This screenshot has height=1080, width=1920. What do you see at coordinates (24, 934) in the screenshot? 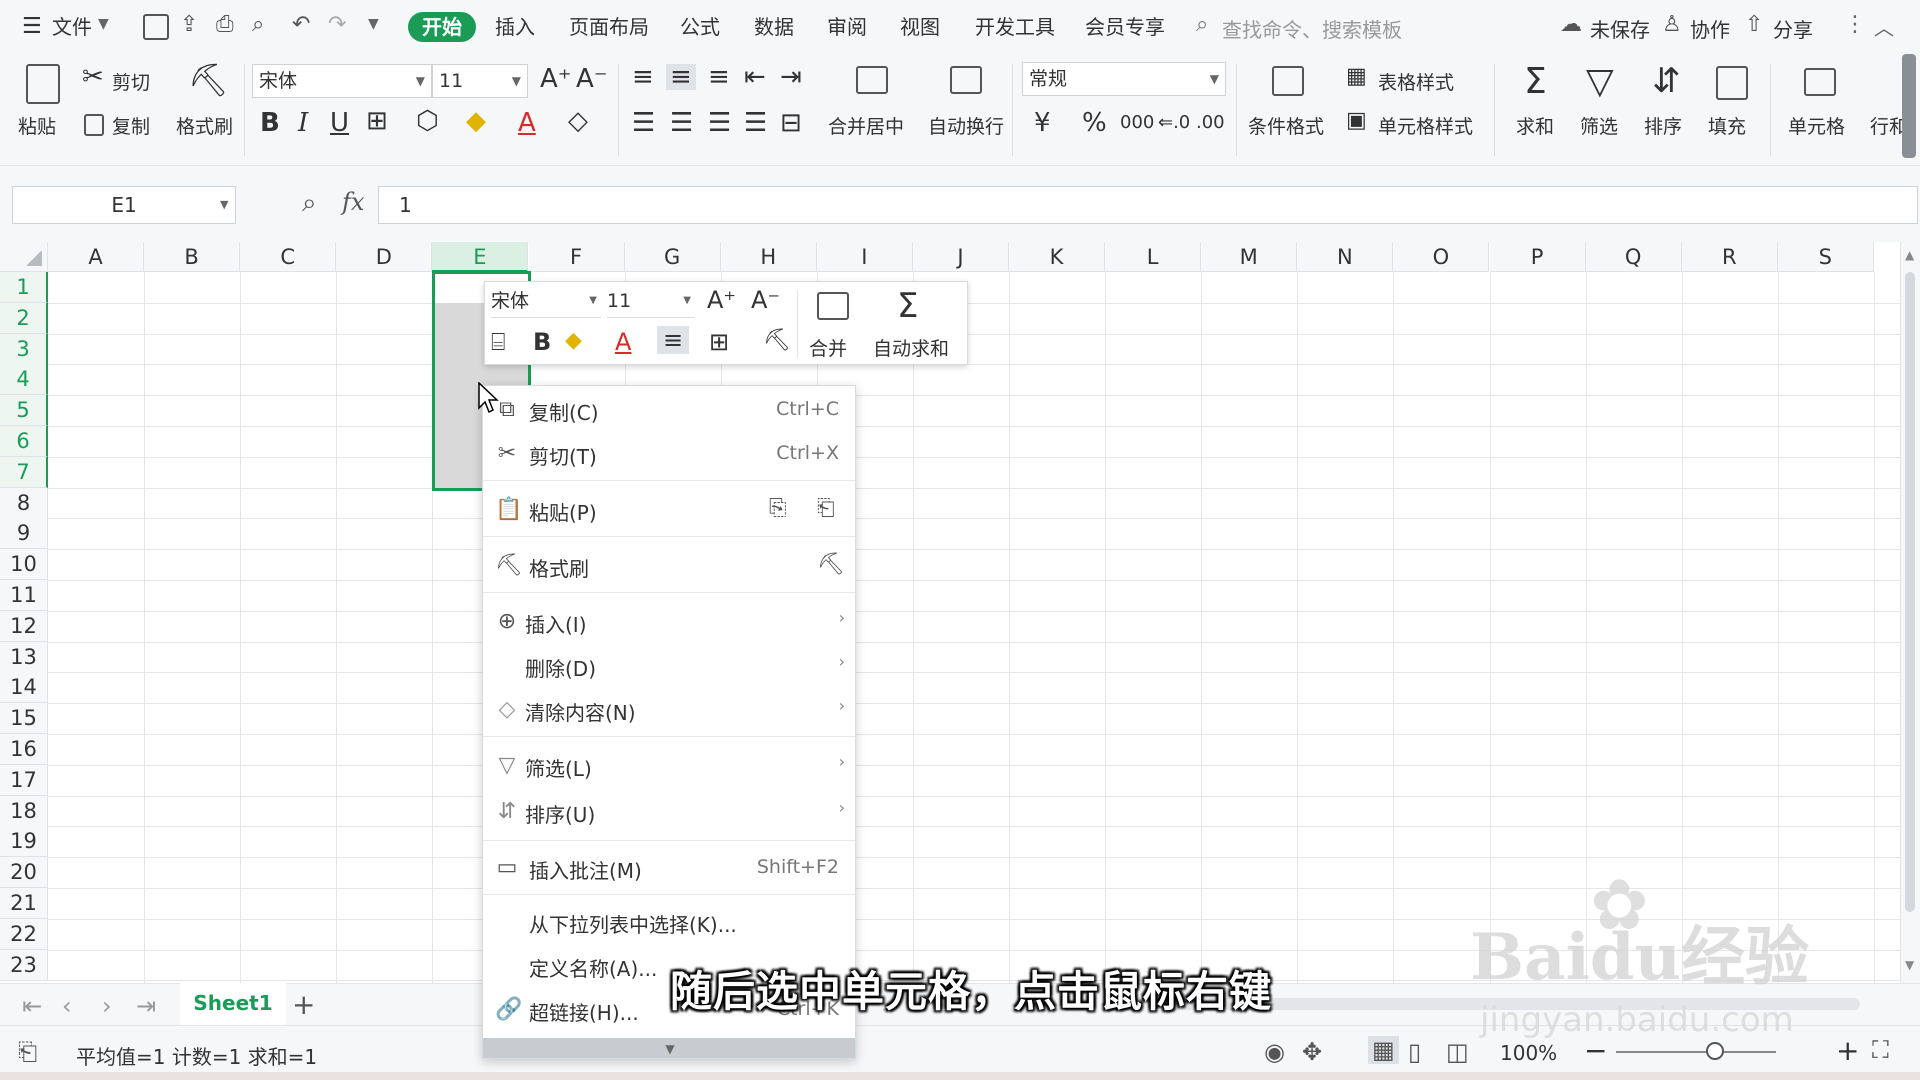
I see `row-header-22: 22` at bounding box center [24, 934].